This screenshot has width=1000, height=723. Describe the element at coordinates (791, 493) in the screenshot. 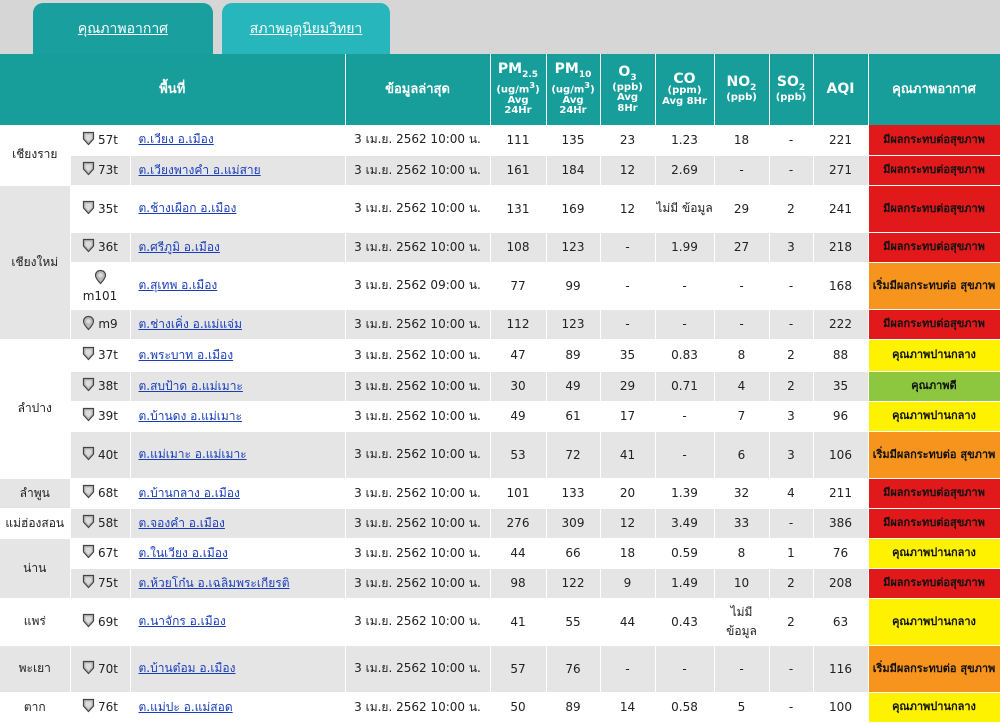

I see `value-so2: 4` at that location.